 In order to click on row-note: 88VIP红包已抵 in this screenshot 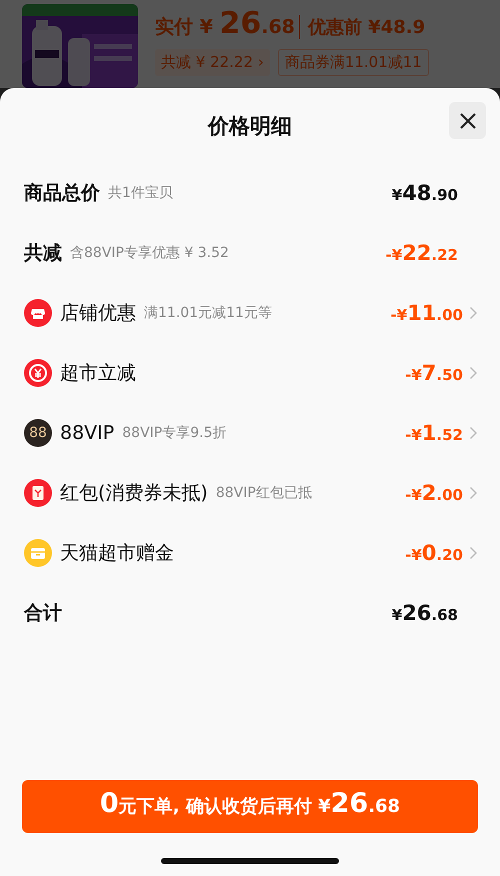, I will do `click(264, 493)`.